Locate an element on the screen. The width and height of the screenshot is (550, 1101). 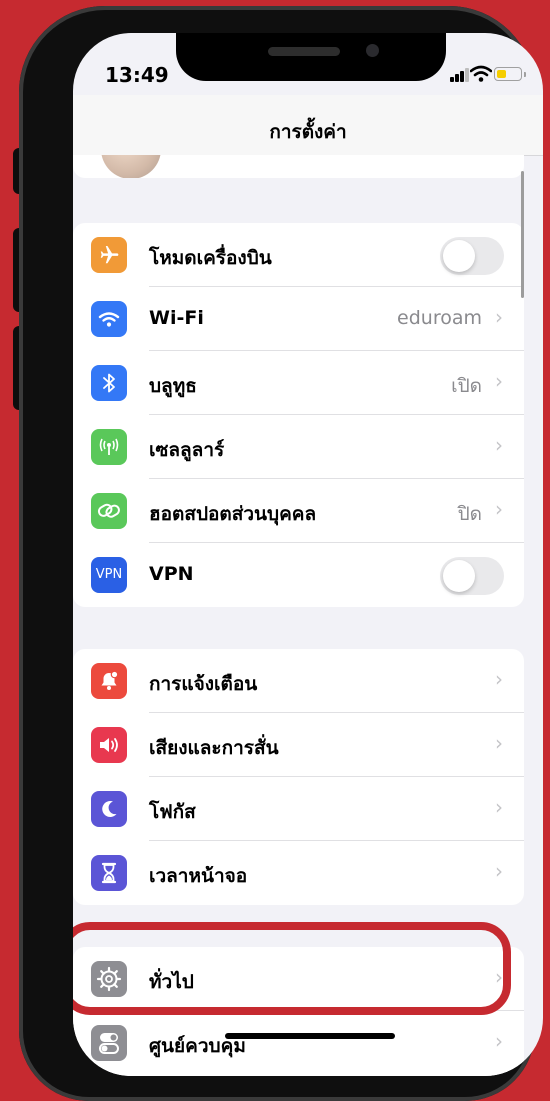
row-label: VPN is located at coordinates (171, 574).